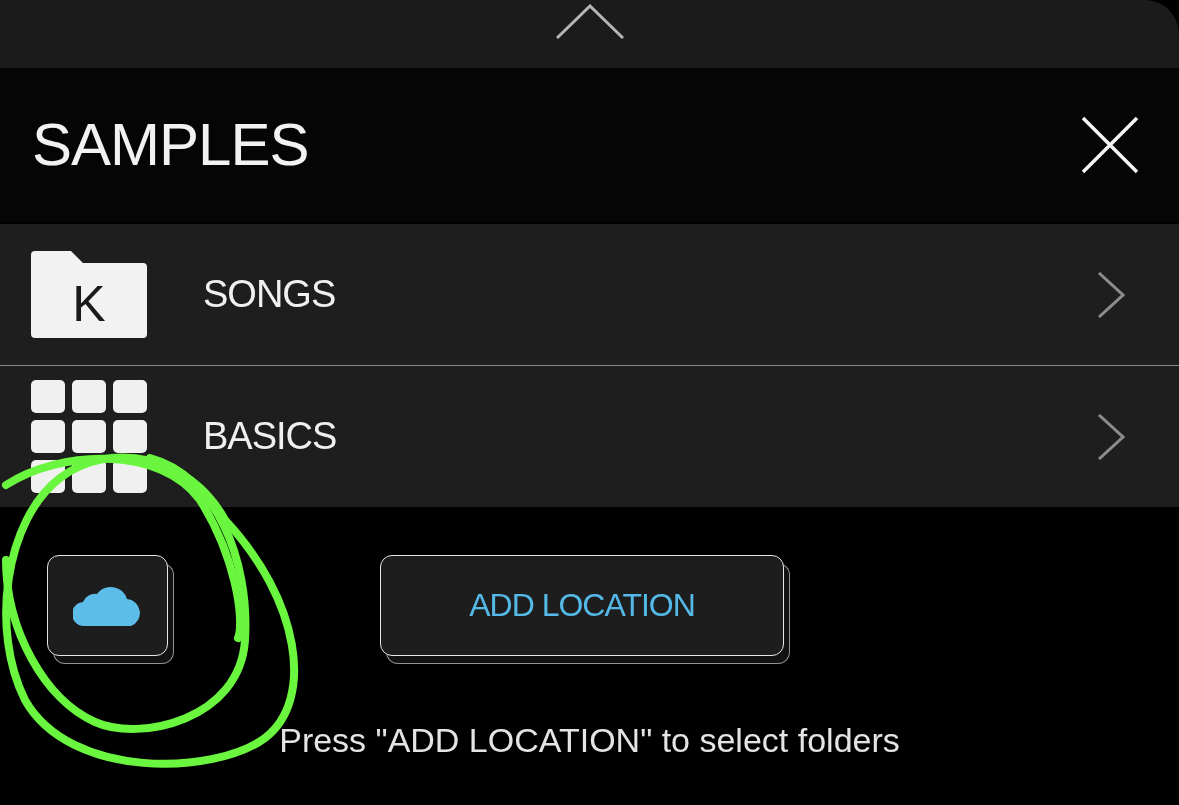 Image resolution: width=1179 pixels, height=805 pixels. Describe the element at coordinates (89, 294) in the screenshot. I see `folder-icon: K` at that location.